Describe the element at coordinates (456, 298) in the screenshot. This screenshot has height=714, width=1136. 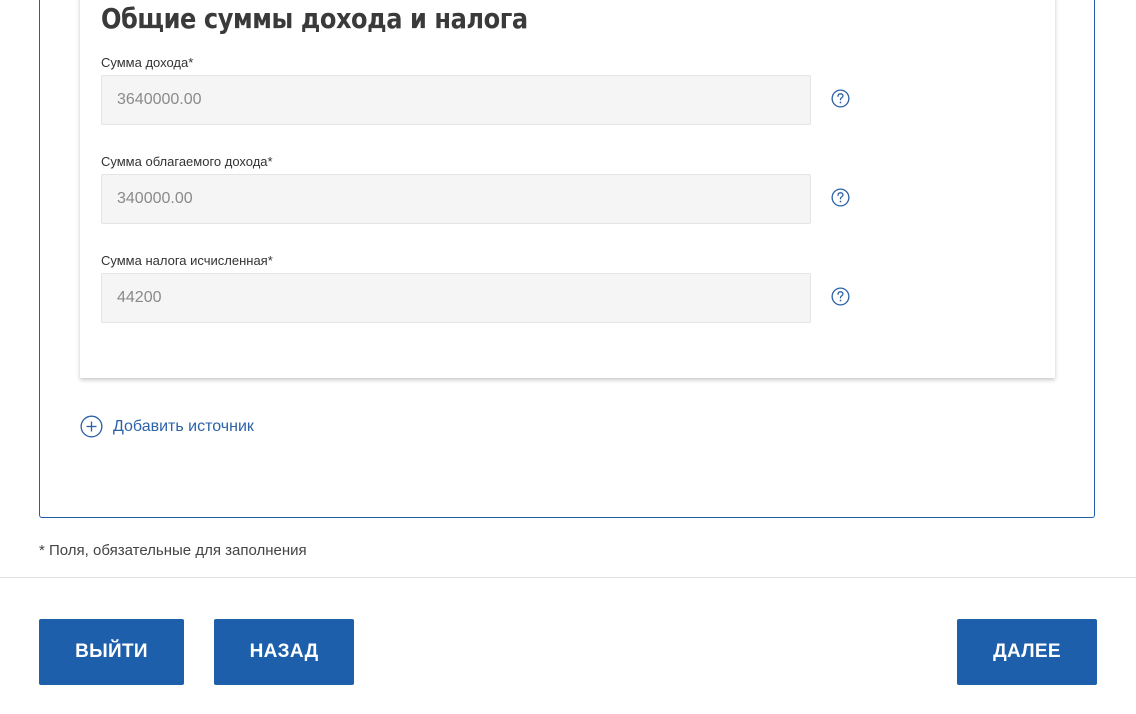
I see `calculated-tax-input` at that location.